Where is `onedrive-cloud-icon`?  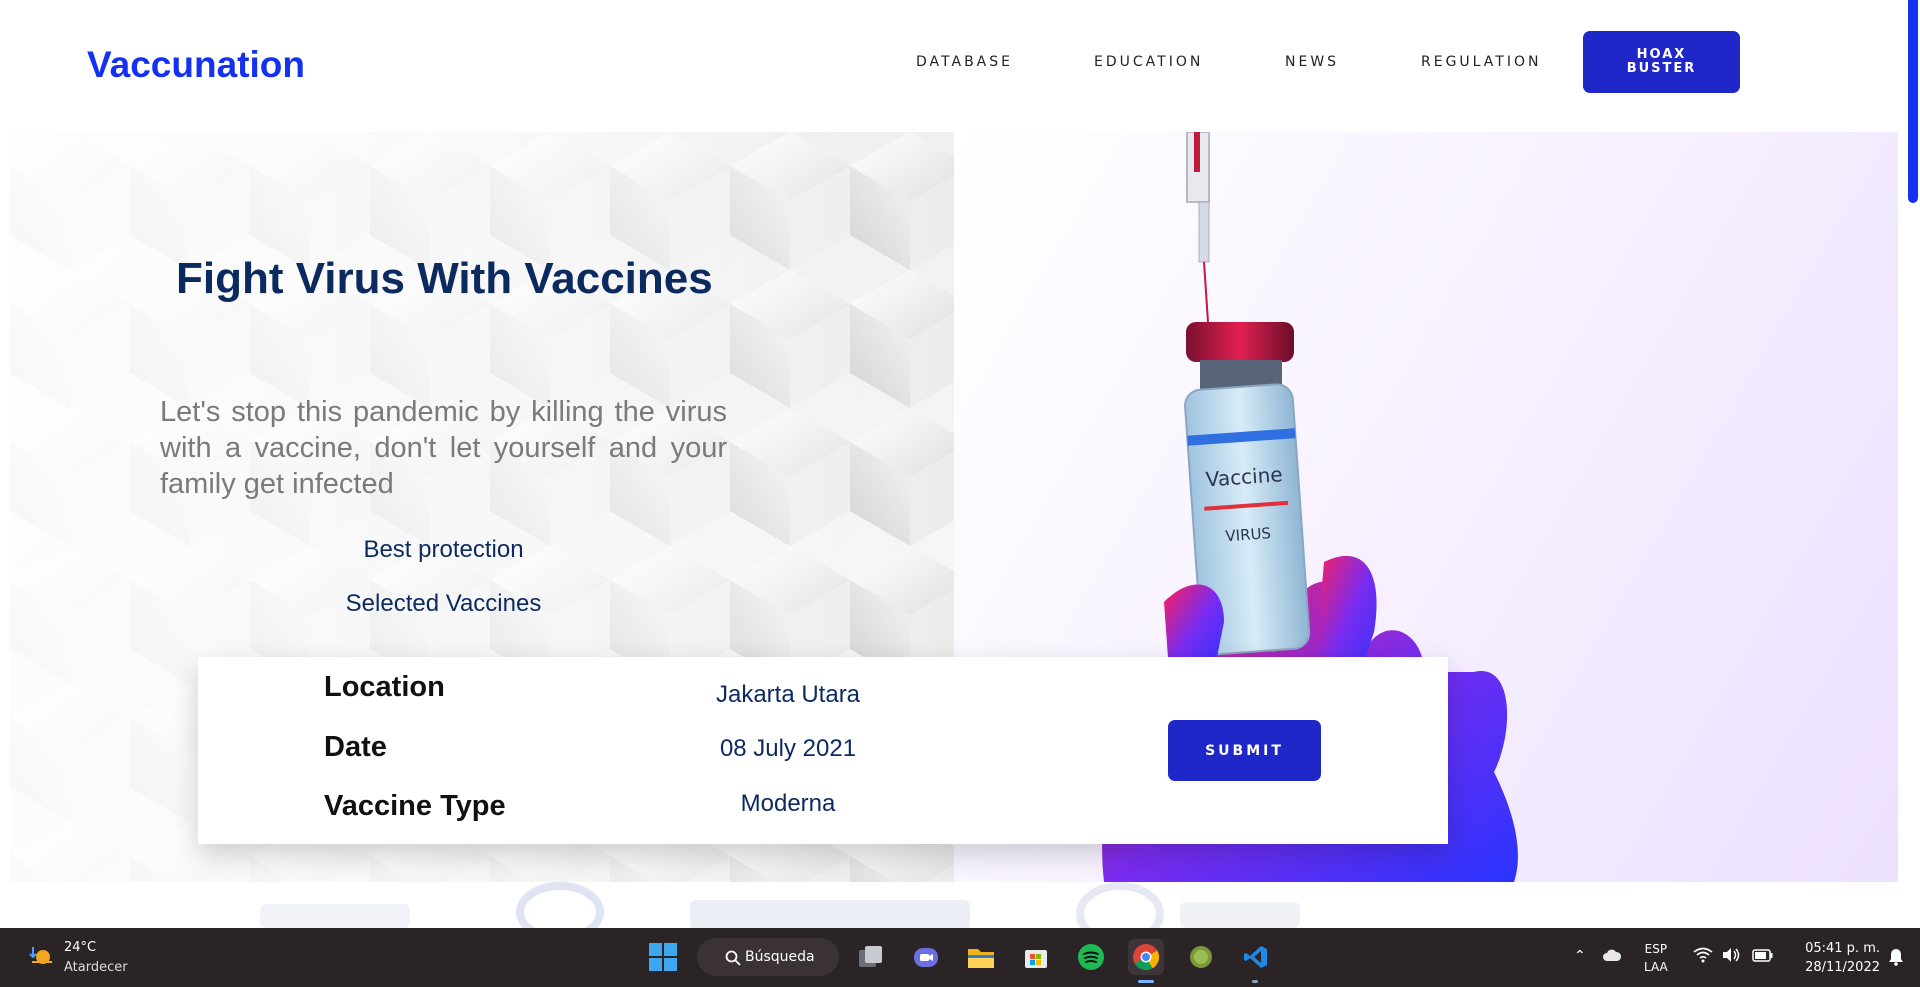
onedrive-cloud-icon is located at coordinates (1612, 955).